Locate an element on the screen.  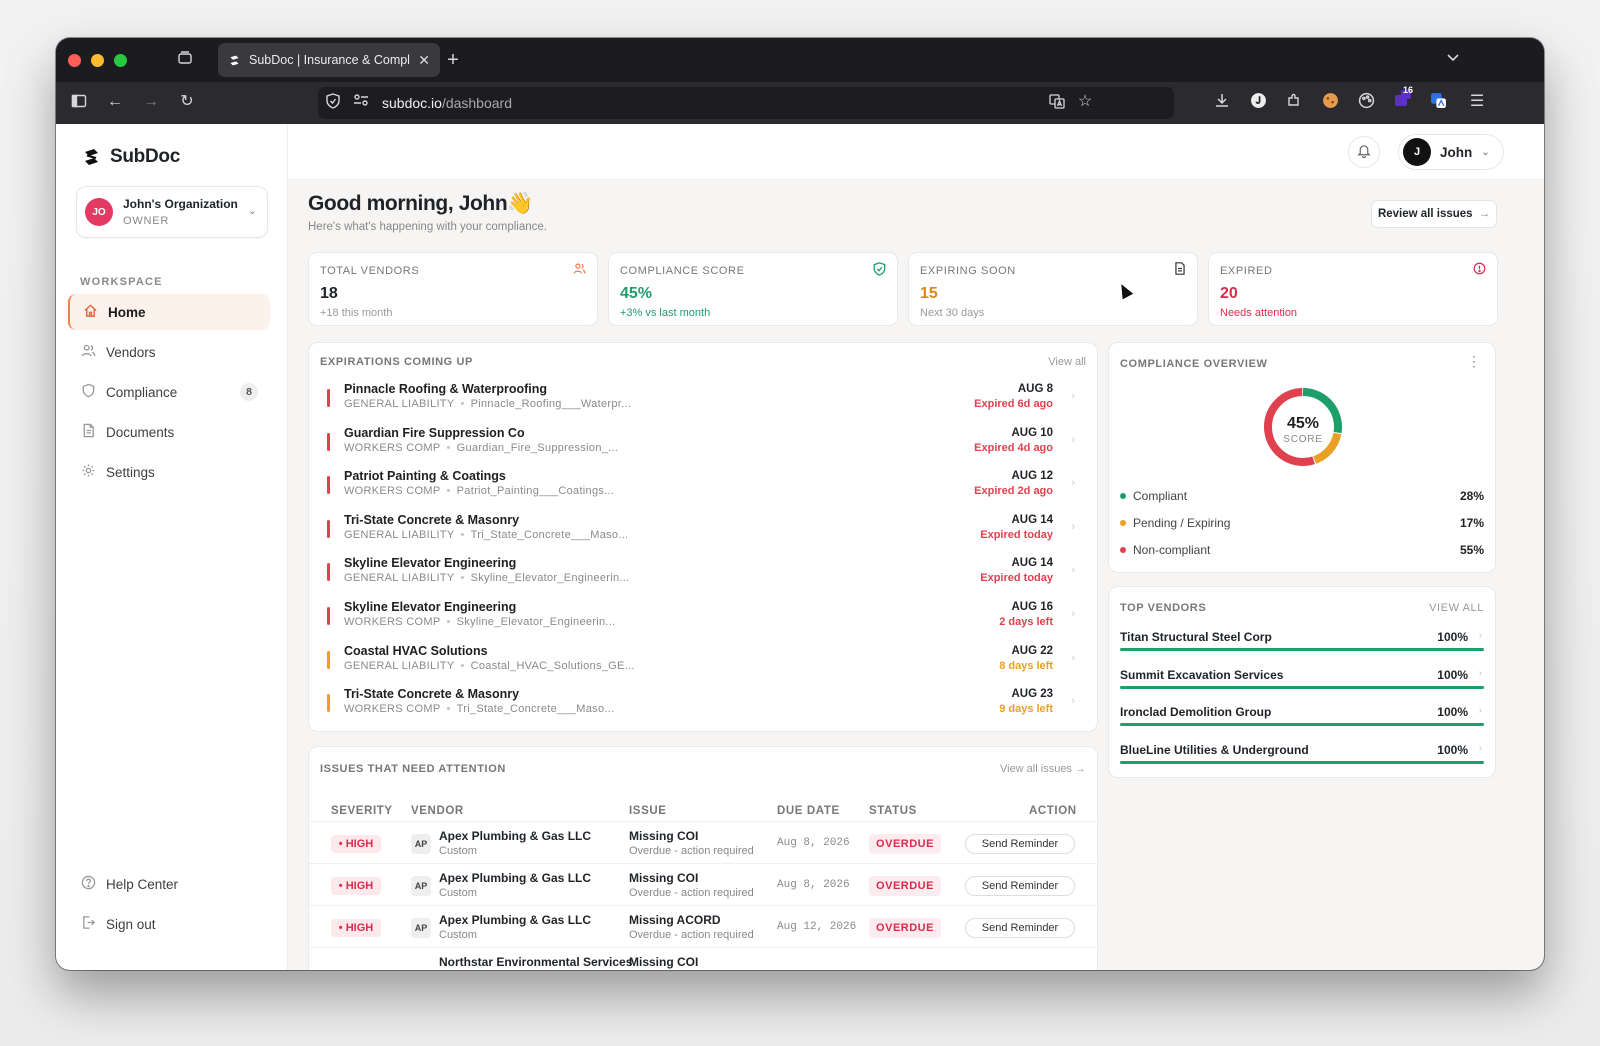
sidebar-item-documents: Documents is located at coordinates (169, 432).